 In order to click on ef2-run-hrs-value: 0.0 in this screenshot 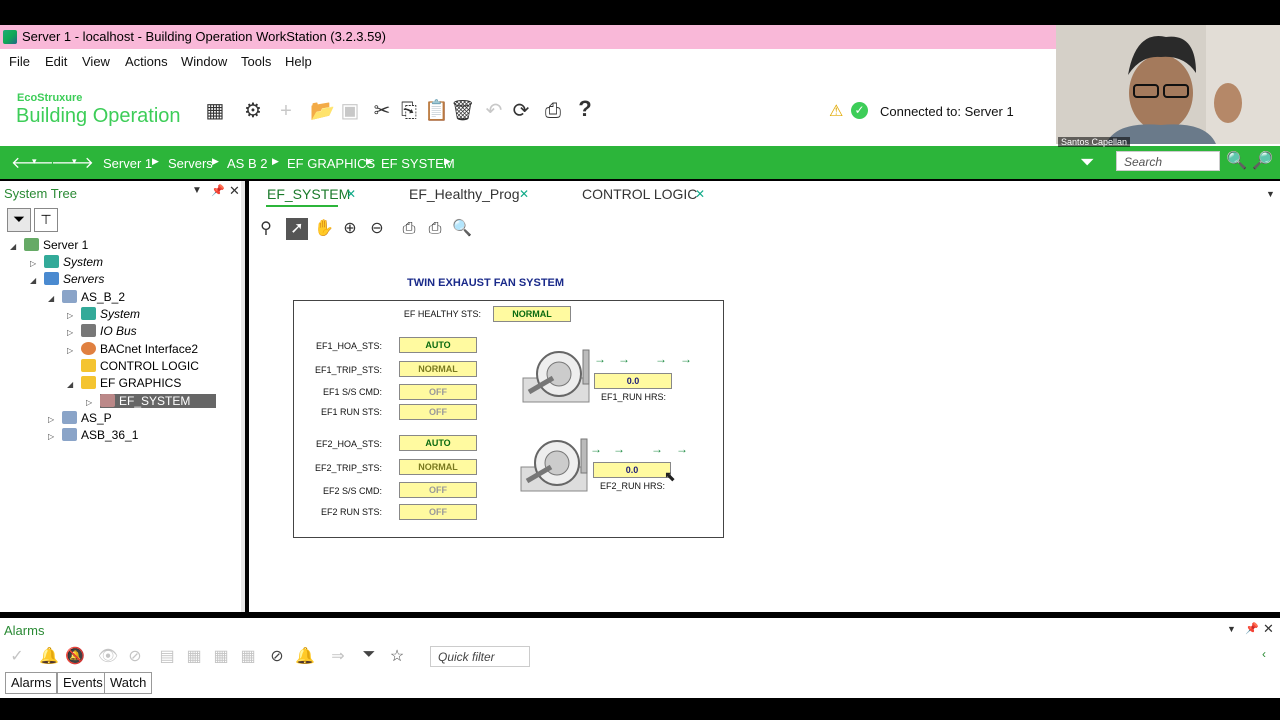, I will do `click(632, 470)`.